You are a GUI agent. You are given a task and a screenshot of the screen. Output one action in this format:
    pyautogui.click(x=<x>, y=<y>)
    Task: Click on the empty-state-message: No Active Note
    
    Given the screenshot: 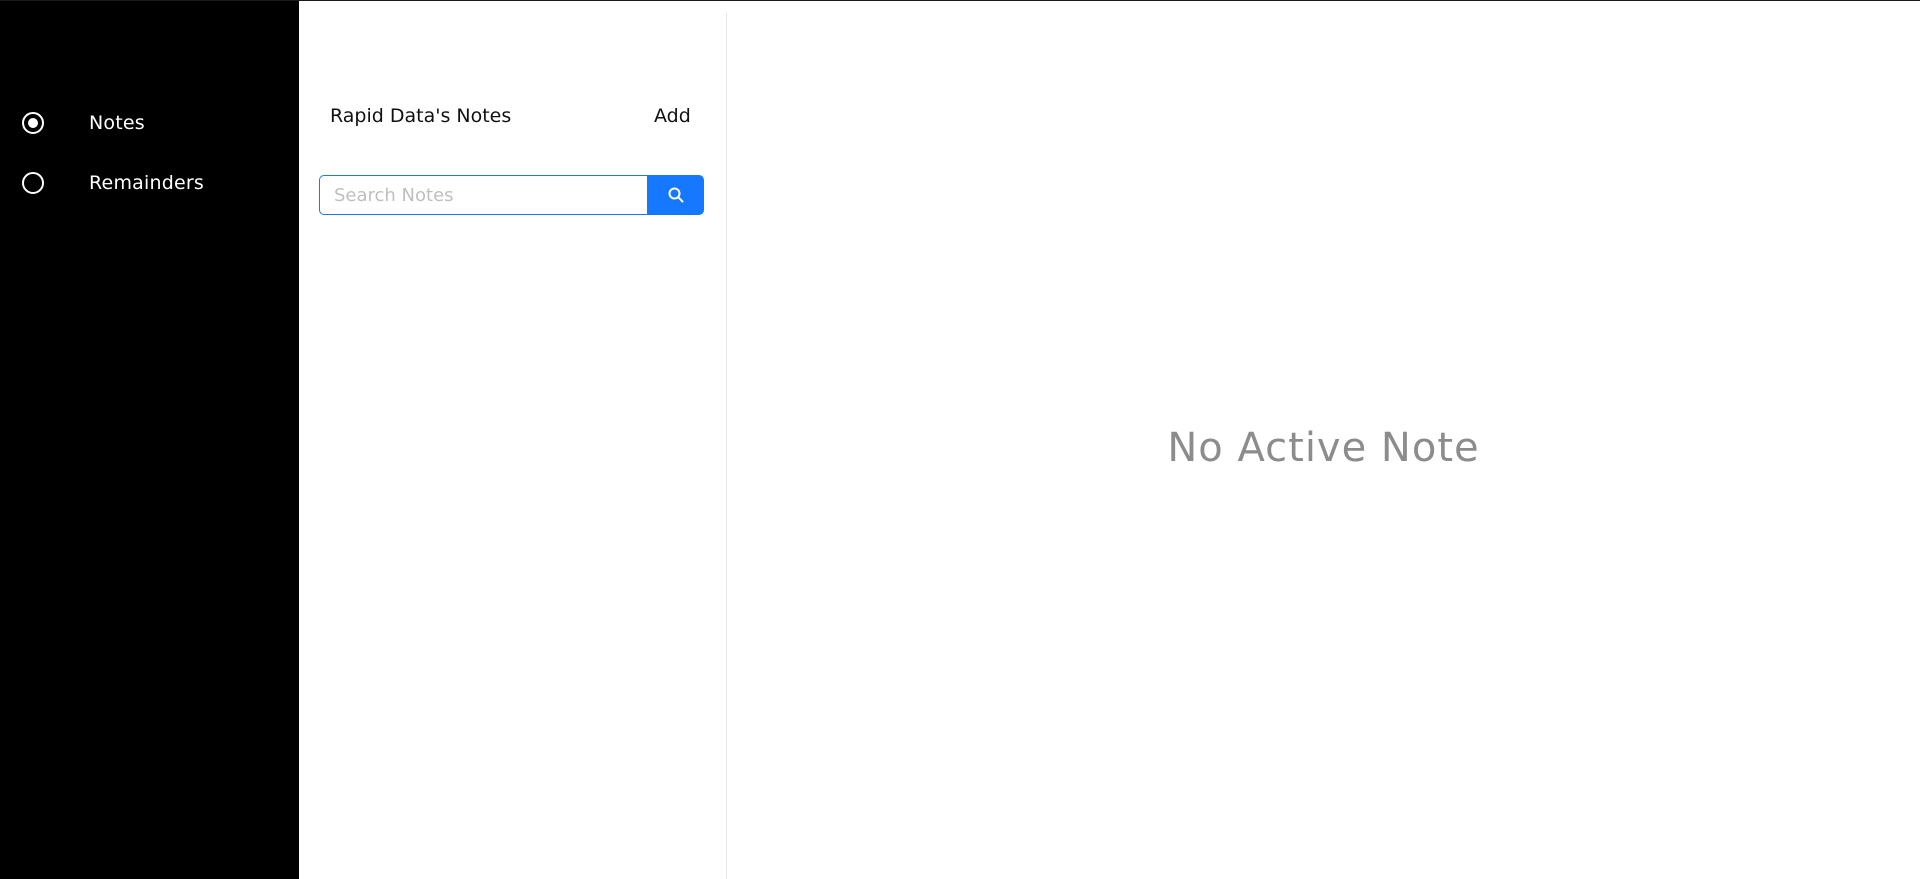 What is the action you would take?
    pyautogui.click(x=1323, y=448)
    